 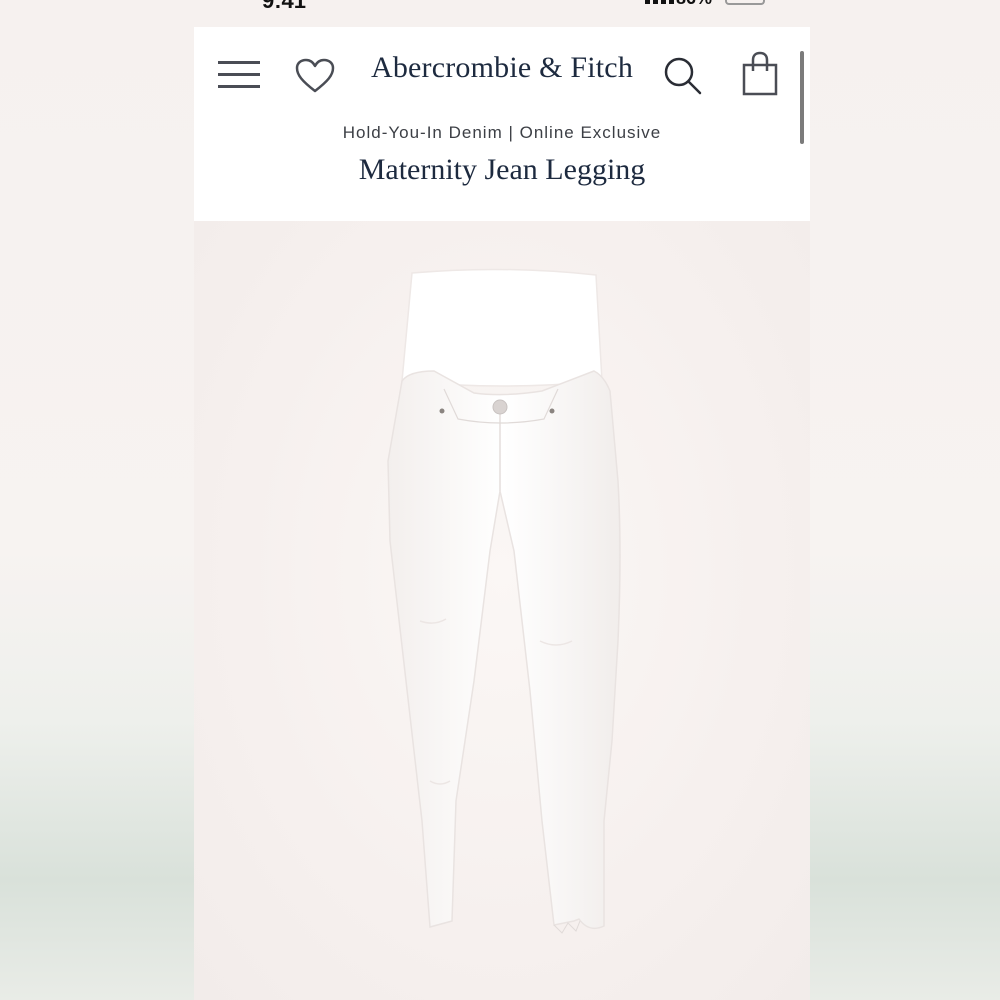 I want to click on battery-icon, so click(x=745, y=2).